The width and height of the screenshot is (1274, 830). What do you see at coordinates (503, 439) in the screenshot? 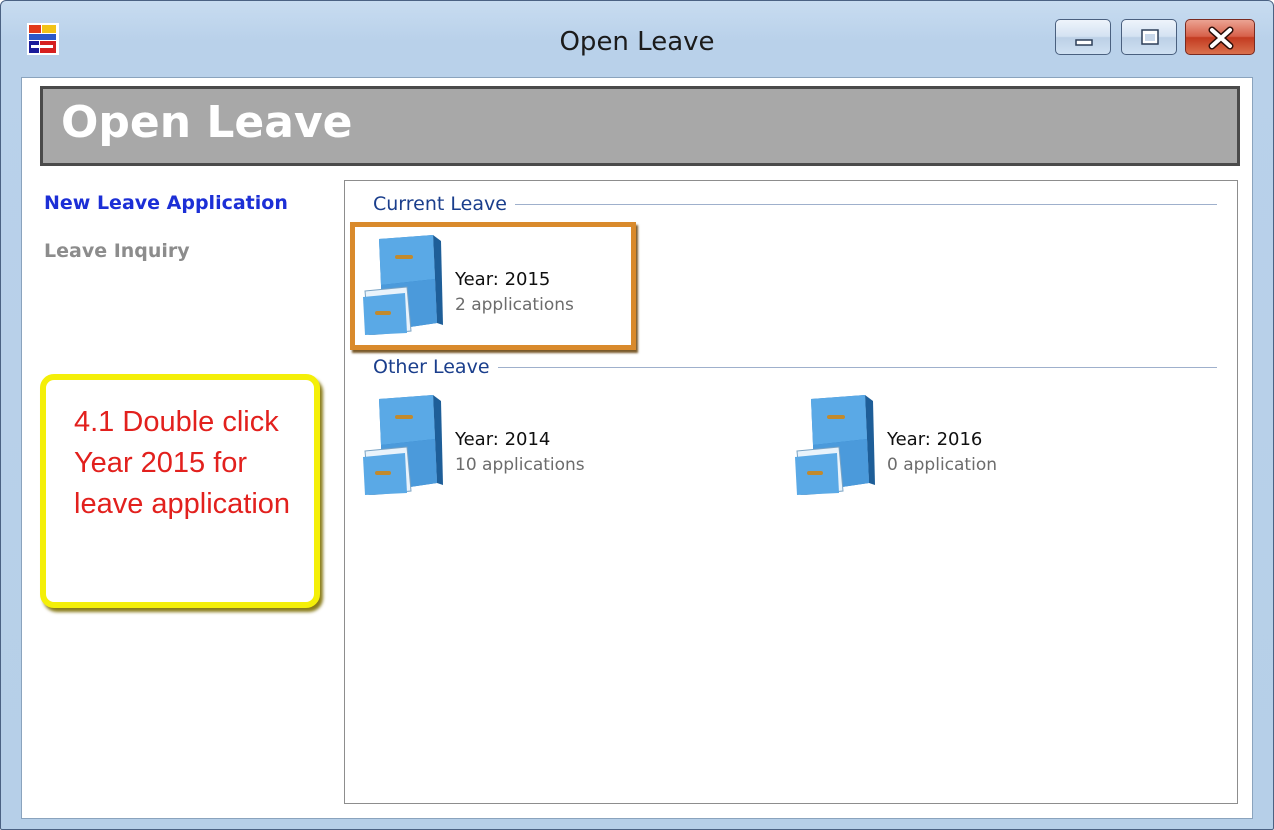
I see `item-year: Year: 2014` at bounding box center [503, 439].